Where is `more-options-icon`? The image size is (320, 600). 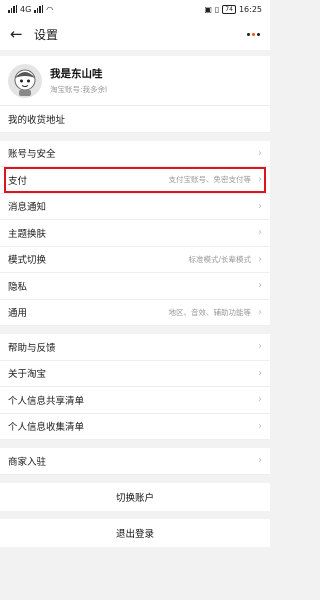
more-options-icon is located at coordinates (253, 34).